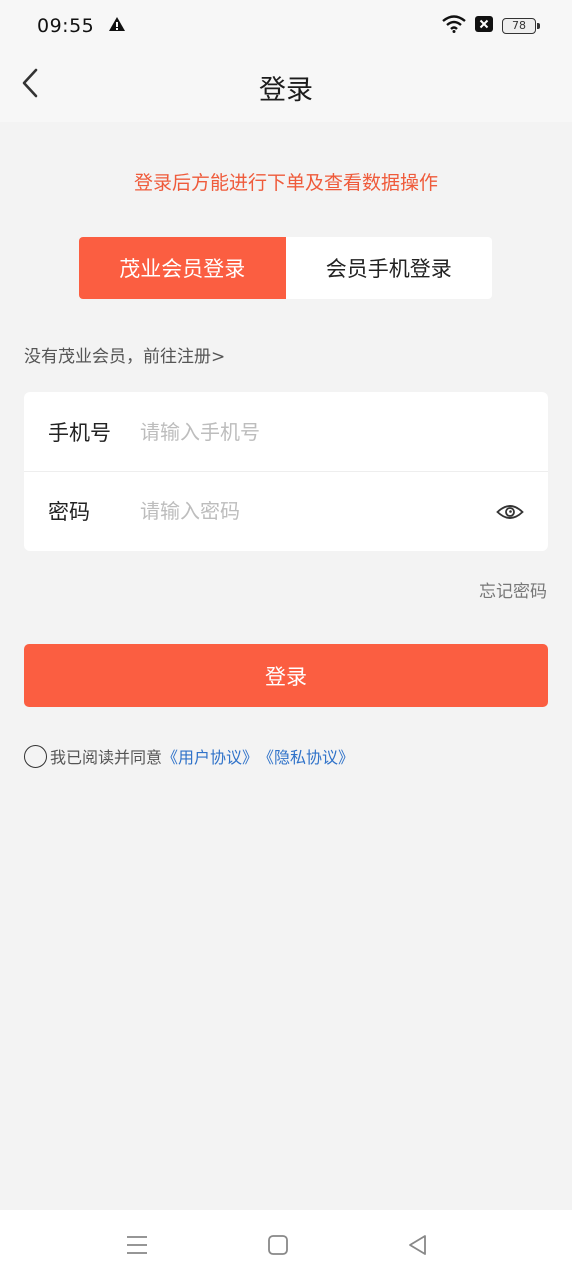 The height and width of the screenshot is (1280, 572). What do you see at coordinates (124, 354) in the screenshot?
I see `register-link: 没有茂业会员，前往注册>` at bounding box center [124, 354].